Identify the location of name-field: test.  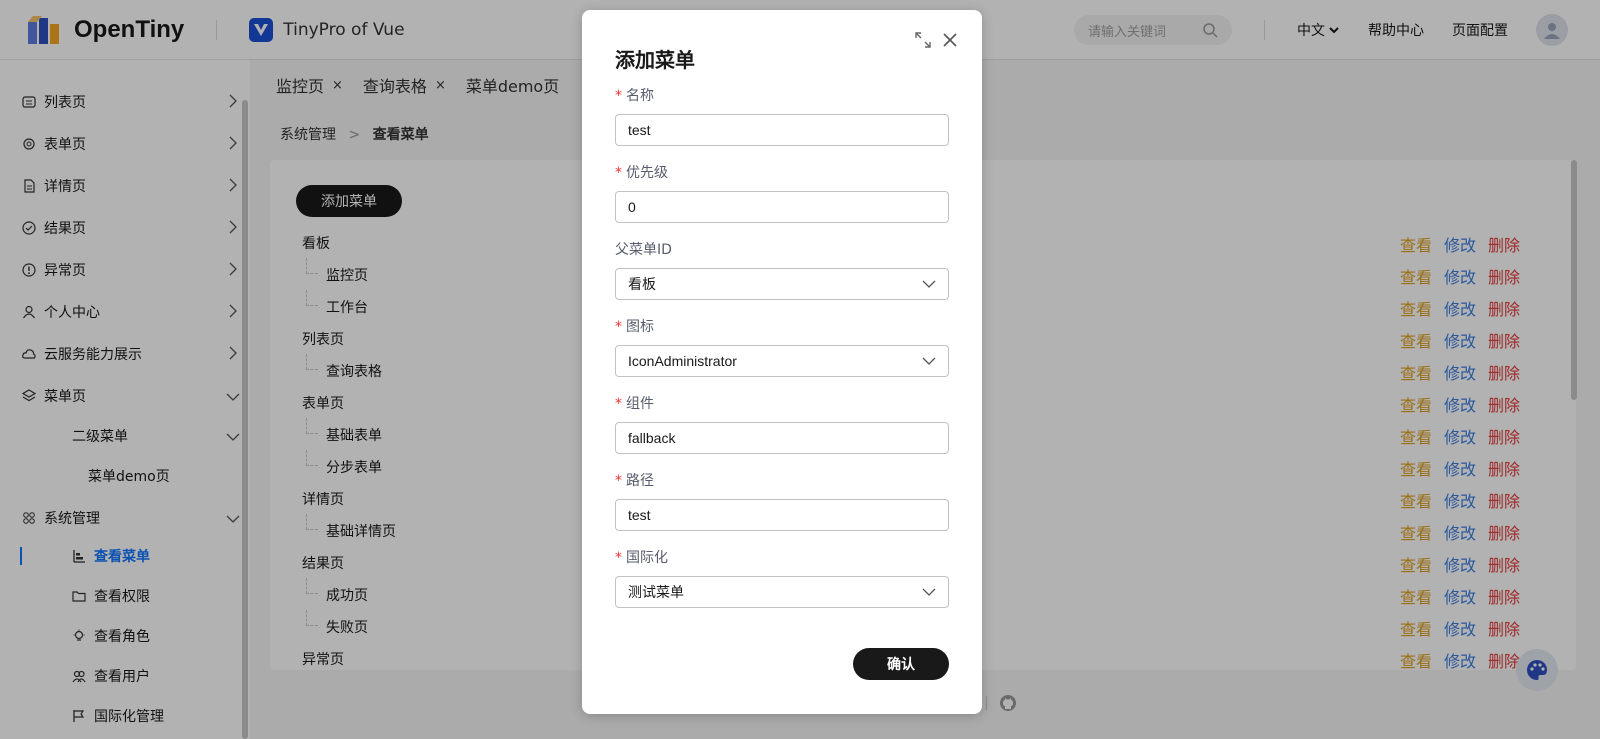
(782, 130).